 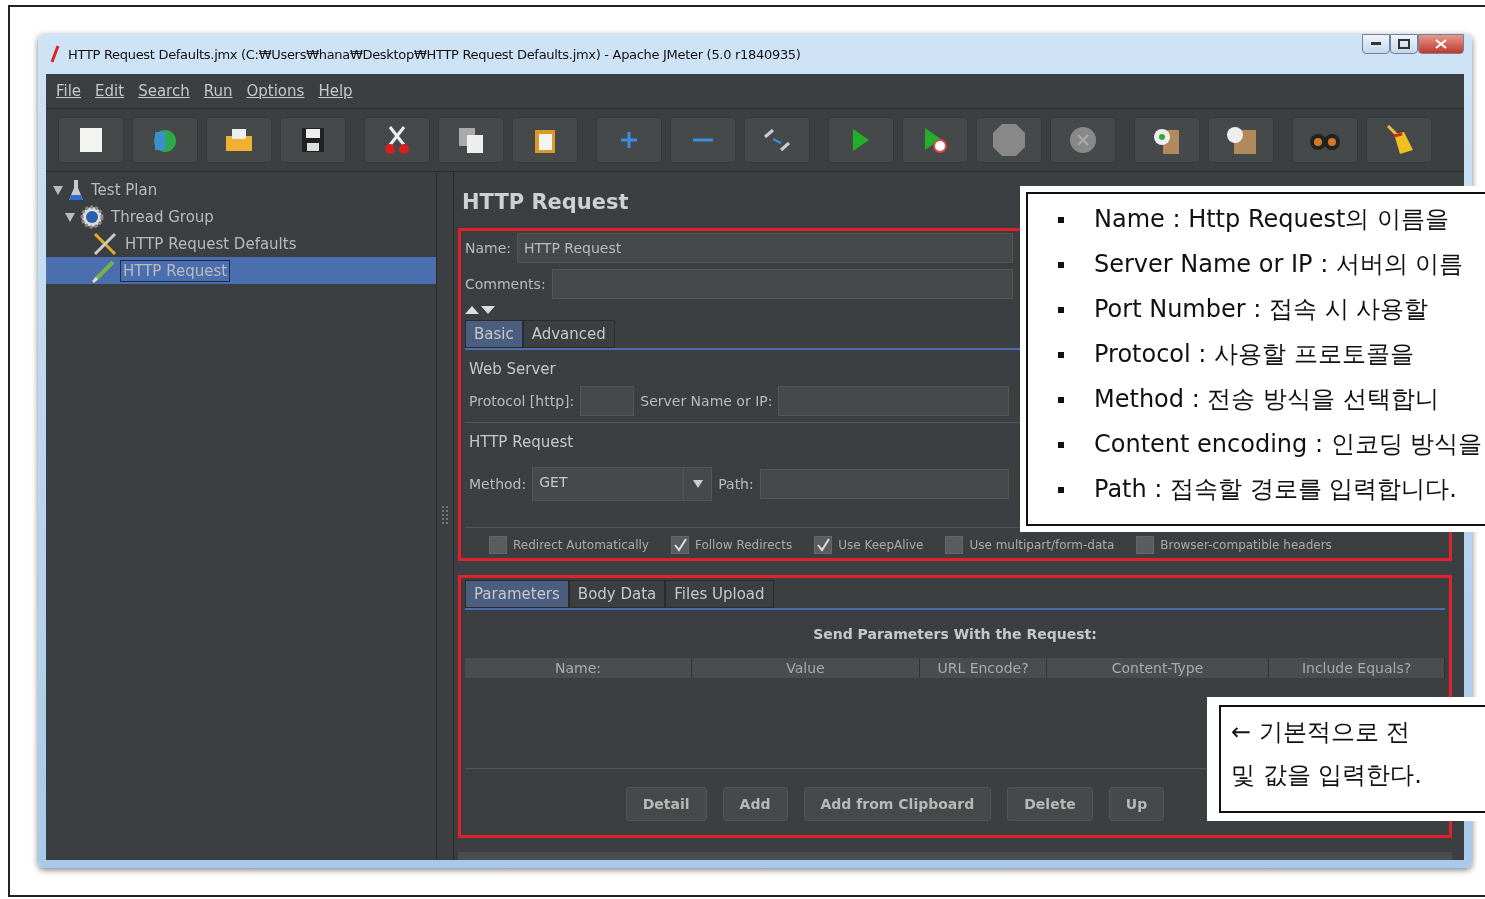 I want to click on tab: Advanced, so click(x=568, y=334).